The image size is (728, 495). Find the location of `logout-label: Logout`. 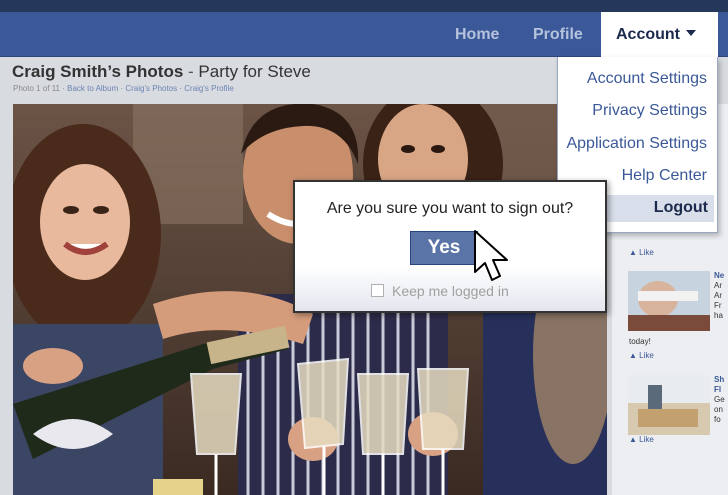

logout-label: Logout is located at coordinates (680, 207).